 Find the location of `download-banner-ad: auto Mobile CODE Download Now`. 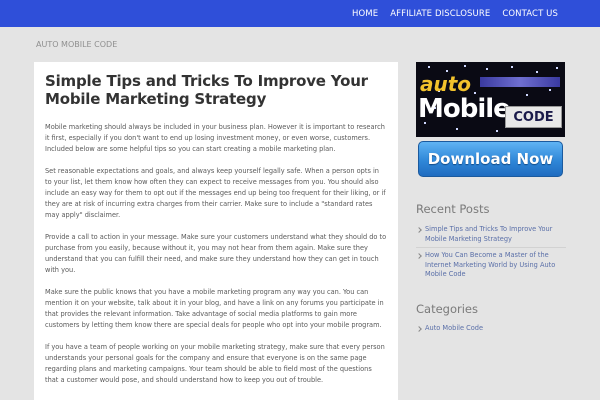

download-banner-ad: auto Mobile CODE Download Now is located at coordinates (490, 121).